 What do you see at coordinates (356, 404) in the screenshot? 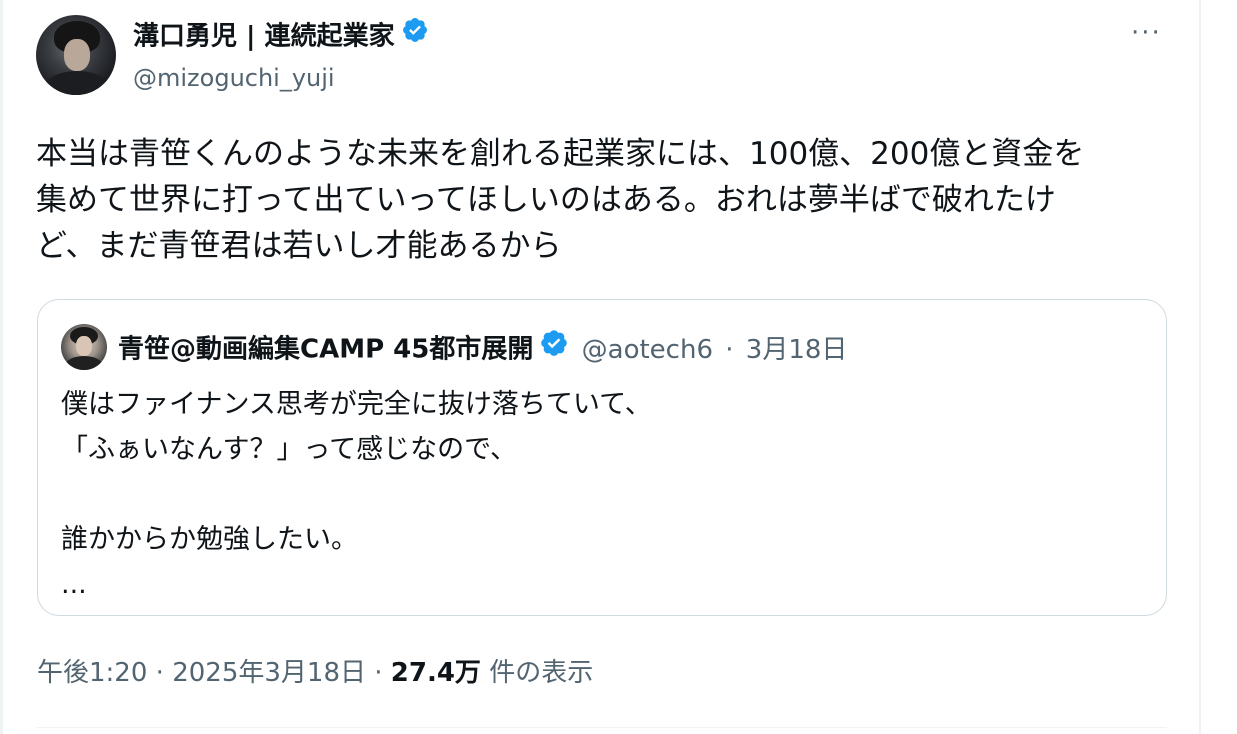
I see `quoted-text-line: 僕はファイナンス思考が完全に抜け落ちていて、` at bounding box center [356, 404].